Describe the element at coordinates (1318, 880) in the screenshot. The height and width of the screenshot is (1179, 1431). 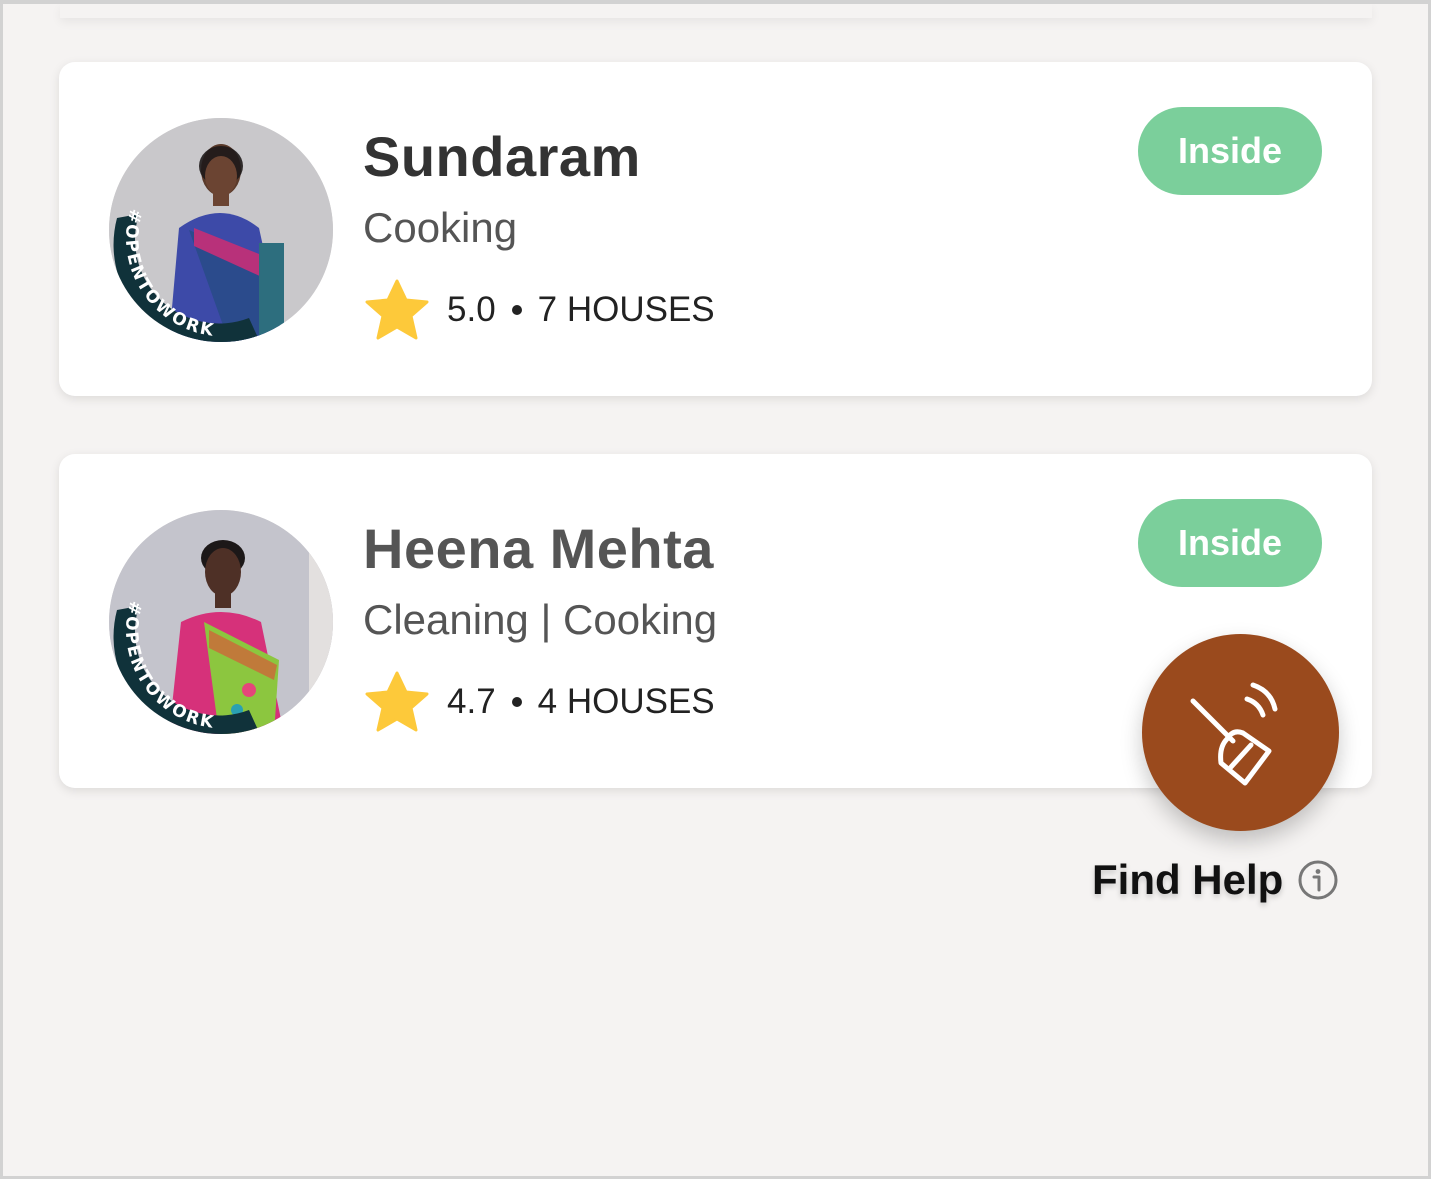
I see `info-icon` at that location.